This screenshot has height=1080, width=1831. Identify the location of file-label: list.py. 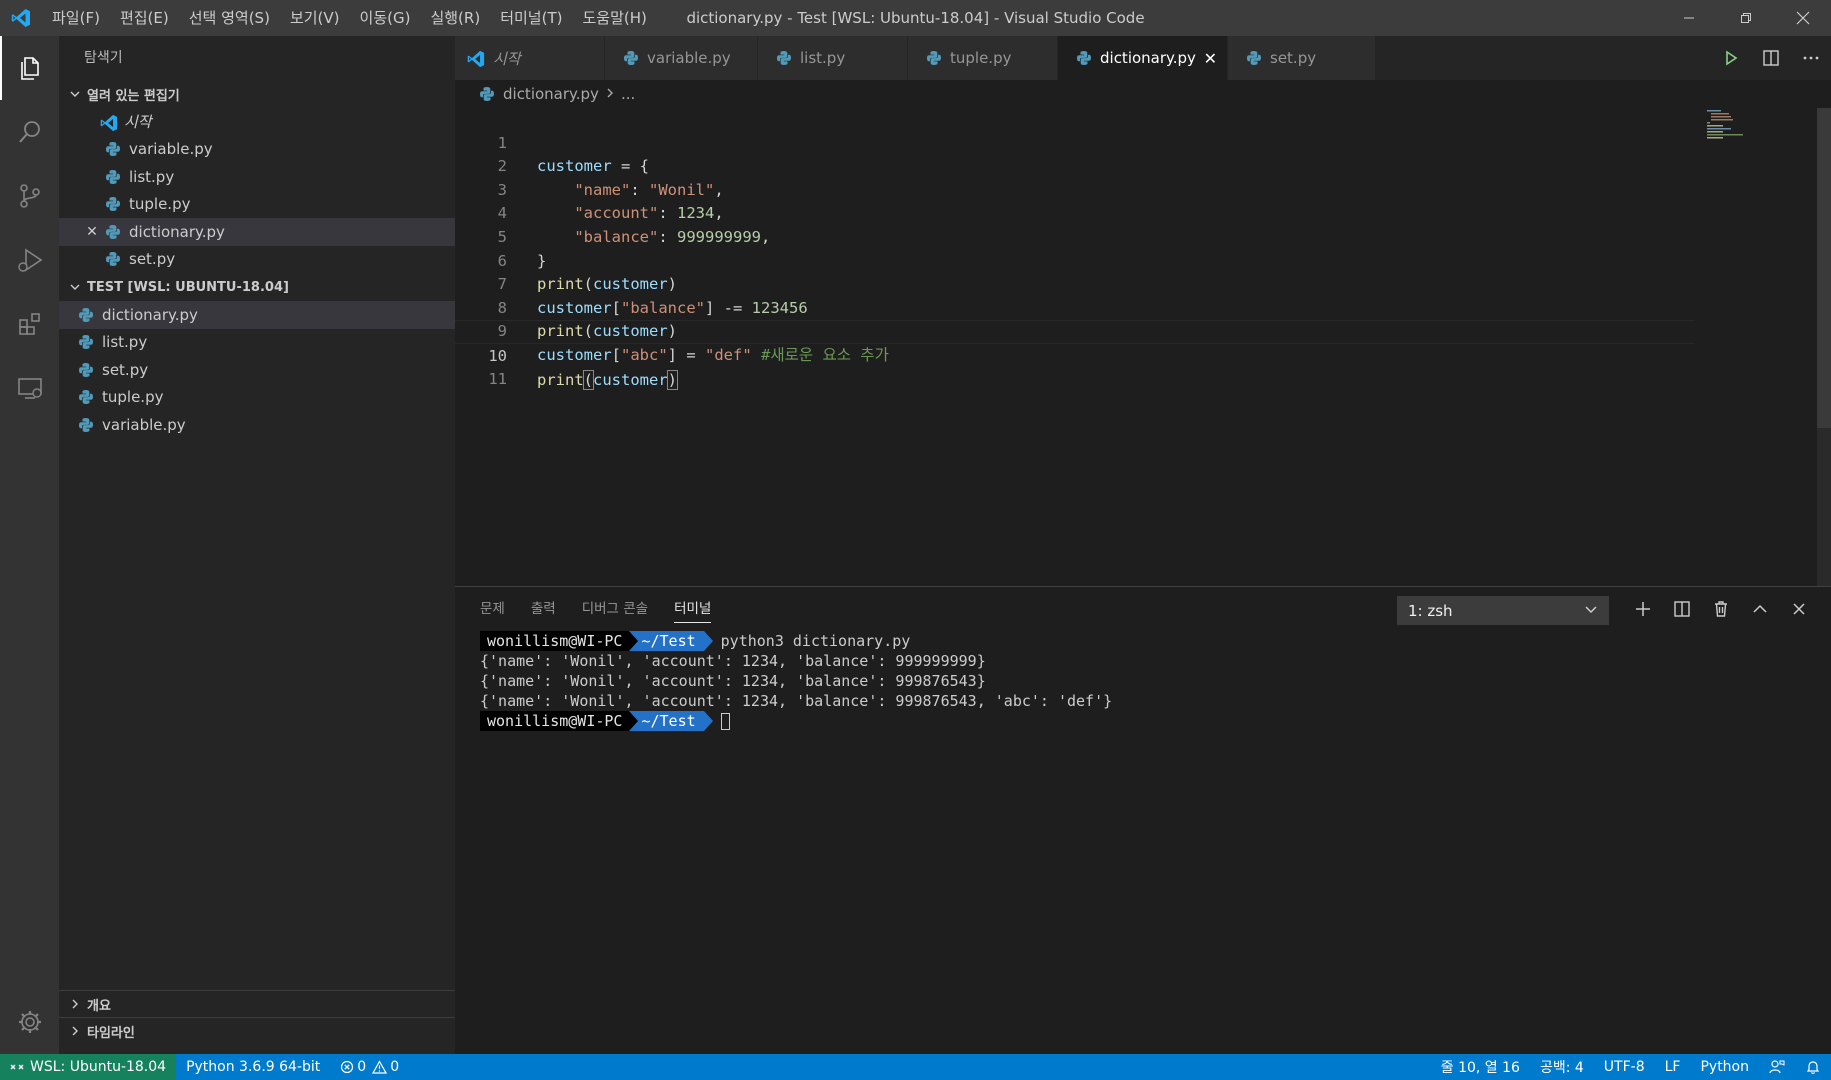
(125, 342).